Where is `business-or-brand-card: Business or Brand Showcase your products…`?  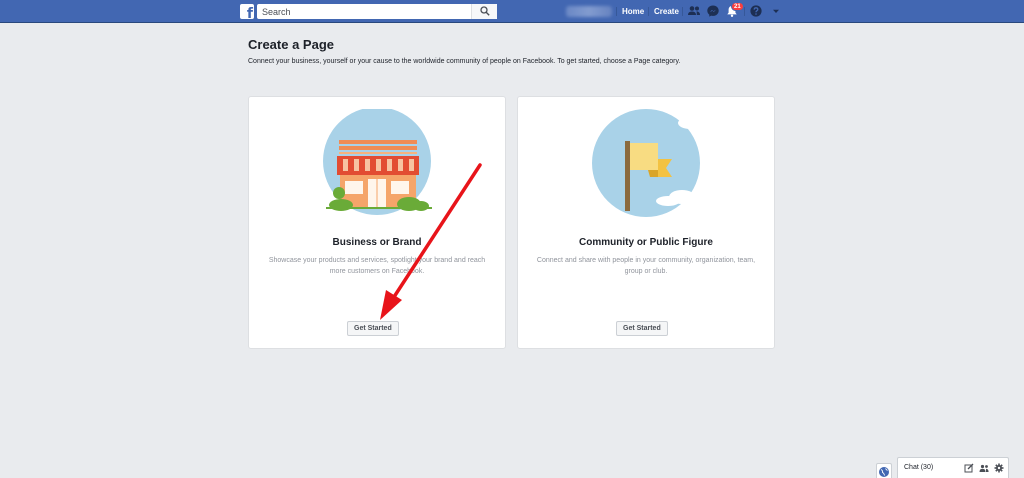
business-or-brand-card: Business or Brand Showcase your products… is located at coordinates (377, 222).